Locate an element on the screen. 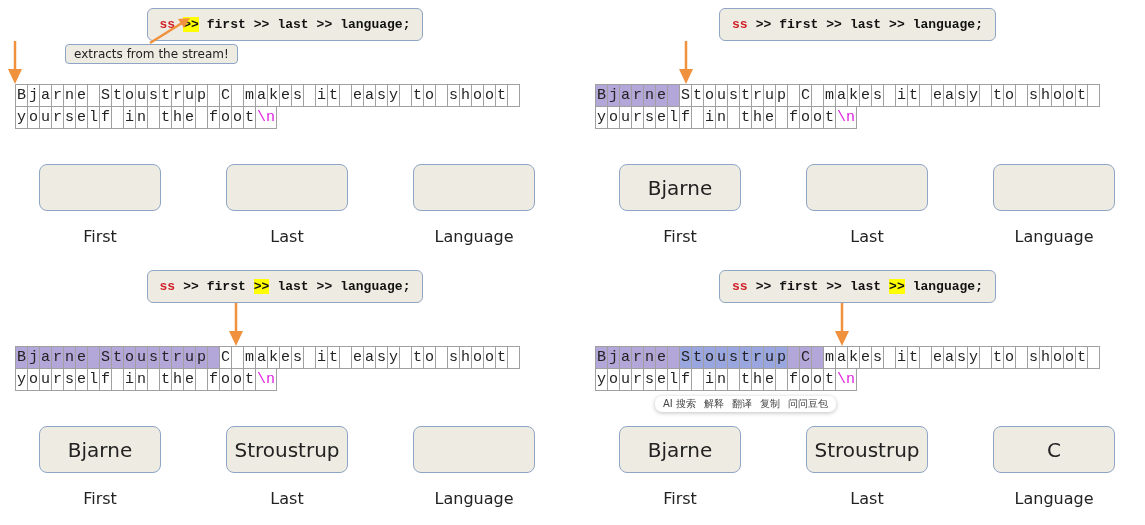  callout-note: extracts from the stream! is located at coordinates (151, 54).